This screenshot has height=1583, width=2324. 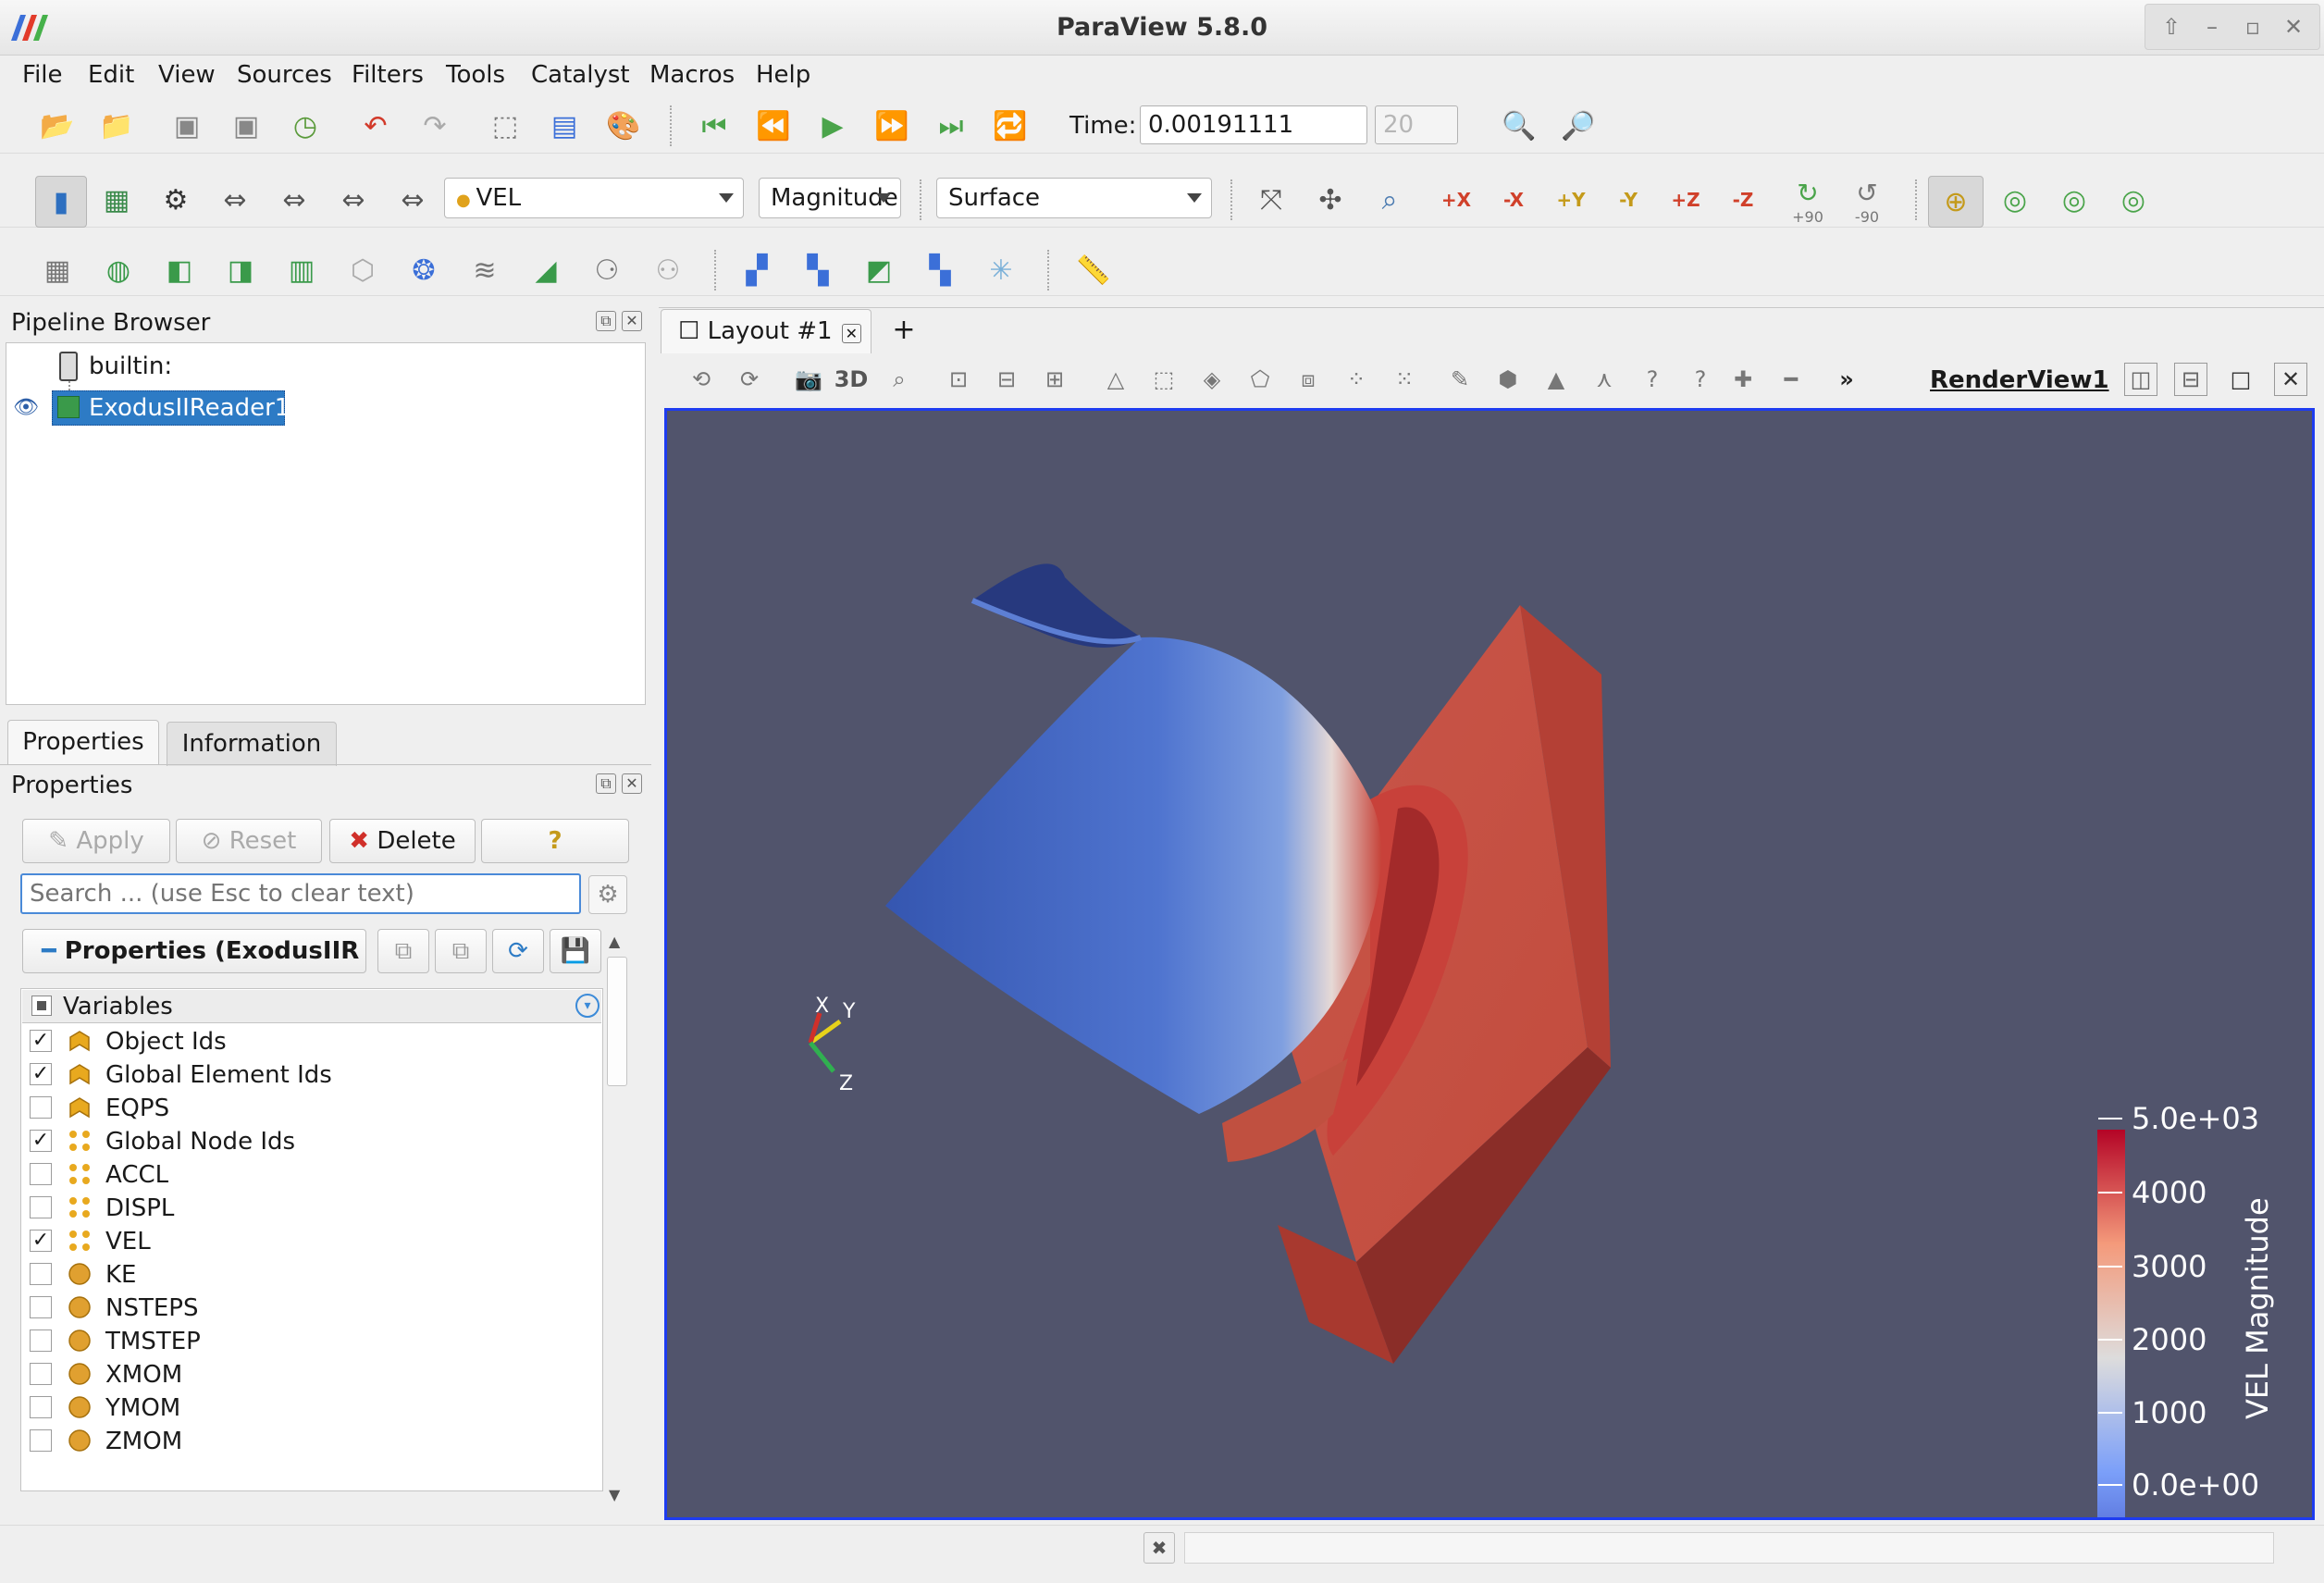 I want to click on pick-center-icon: ◎, so click(x=2074, y=200).